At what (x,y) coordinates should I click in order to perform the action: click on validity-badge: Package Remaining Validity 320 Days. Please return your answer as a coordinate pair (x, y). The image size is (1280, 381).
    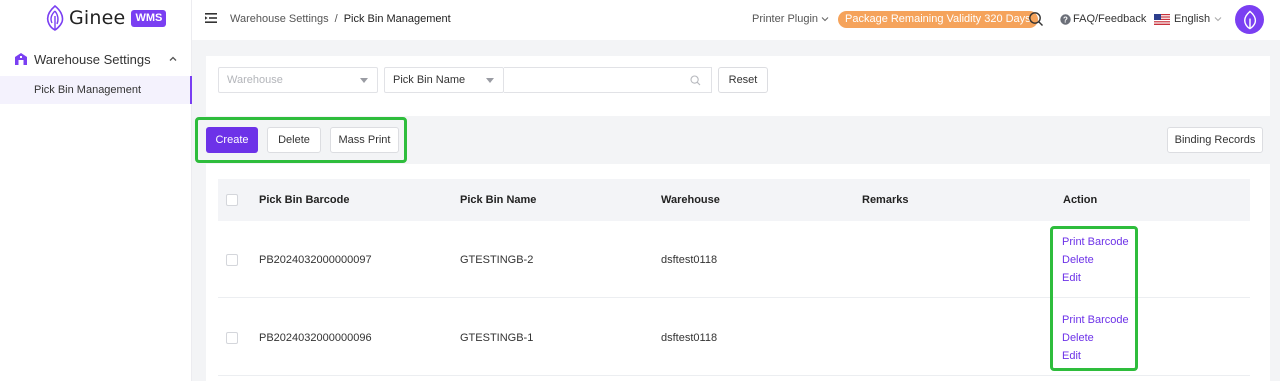
    Looking at the image, I should click on (938, 19).